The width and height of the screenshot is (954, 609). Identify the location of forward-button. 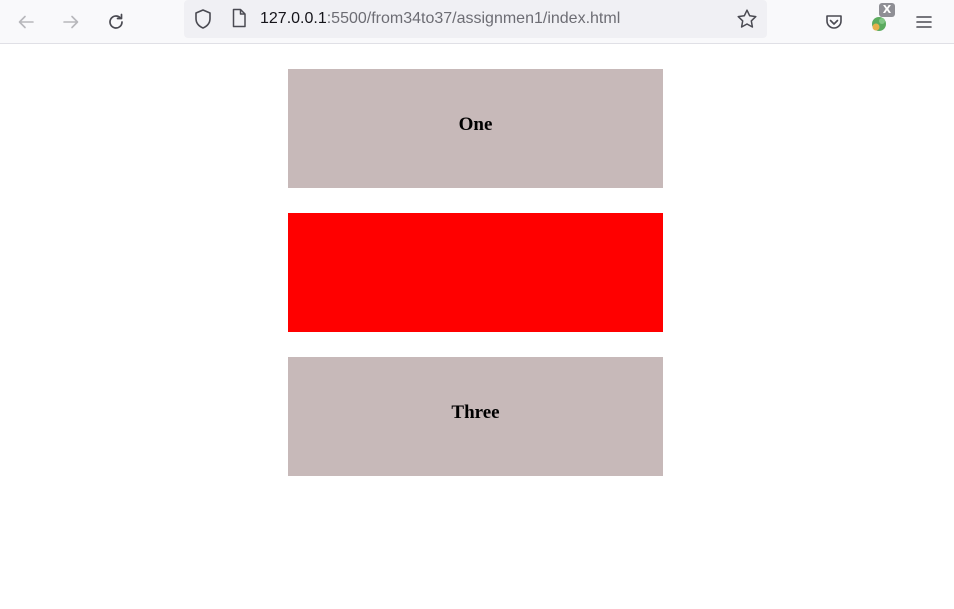
(71, 22).